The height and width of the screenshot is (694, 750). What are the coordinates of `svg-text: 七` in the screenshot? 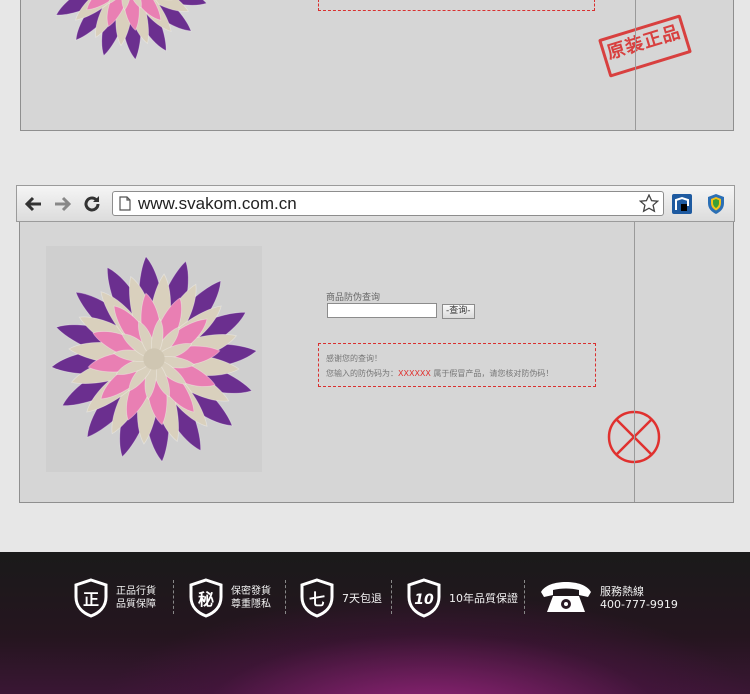 It's located at (317, 599).